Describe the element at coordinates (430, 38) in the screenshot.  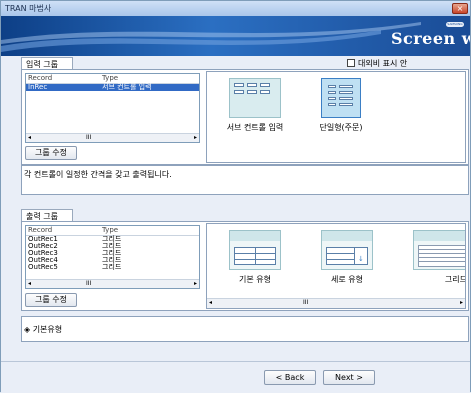
I see `banner-title: Screen w` at that location.